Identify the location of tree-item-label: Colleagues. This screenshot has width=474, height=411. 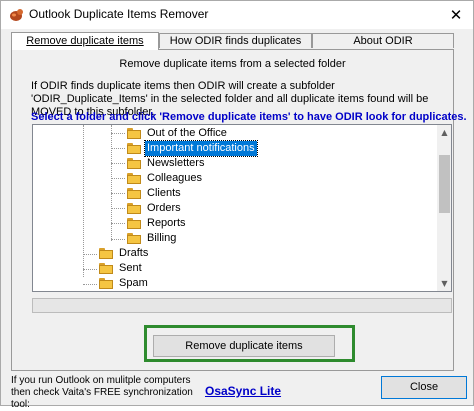
(175, 178).